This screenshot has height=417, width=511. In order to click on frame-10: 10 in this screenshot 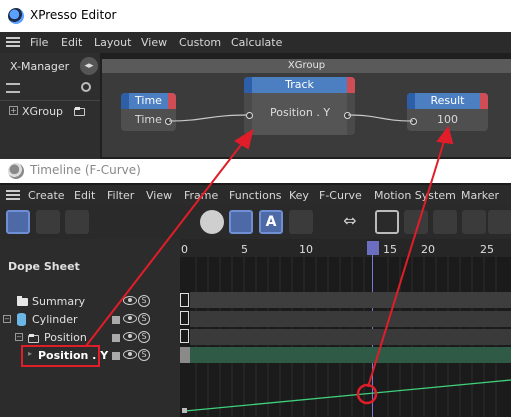, I will do `click(306, 249)`.